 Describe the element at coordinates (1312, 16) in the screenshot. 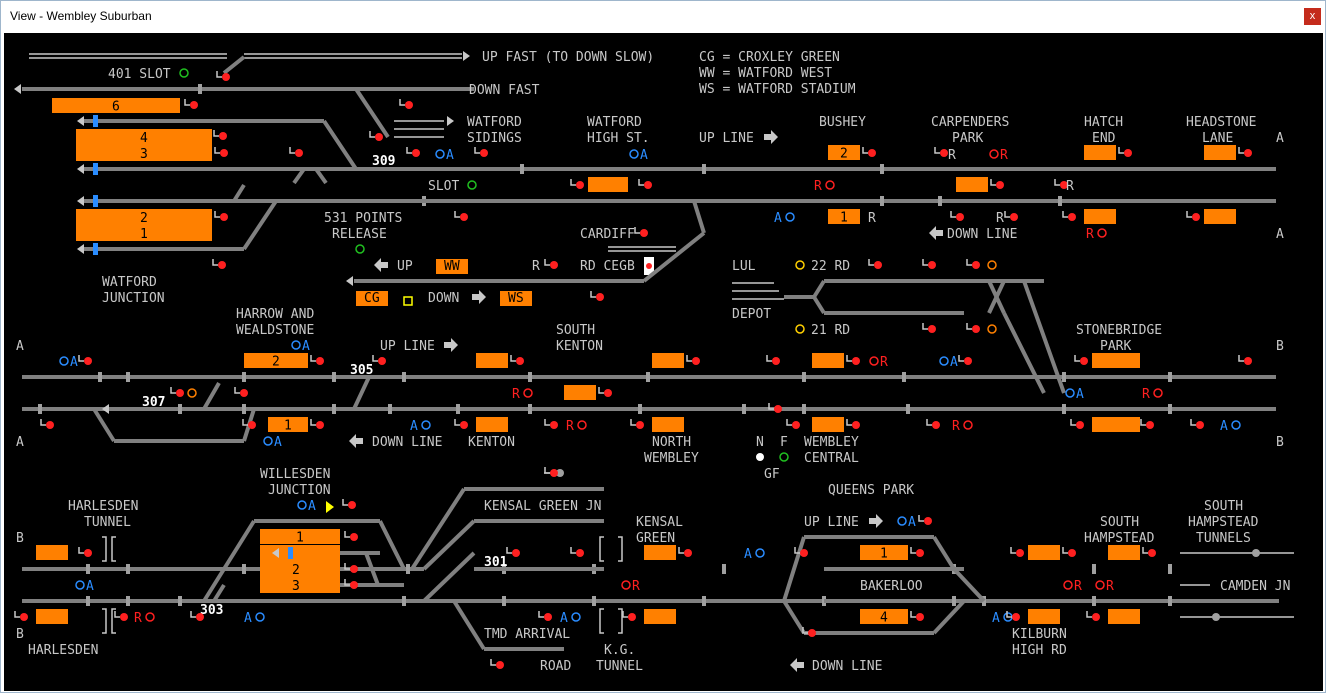

I see `close-button: x` at that location.